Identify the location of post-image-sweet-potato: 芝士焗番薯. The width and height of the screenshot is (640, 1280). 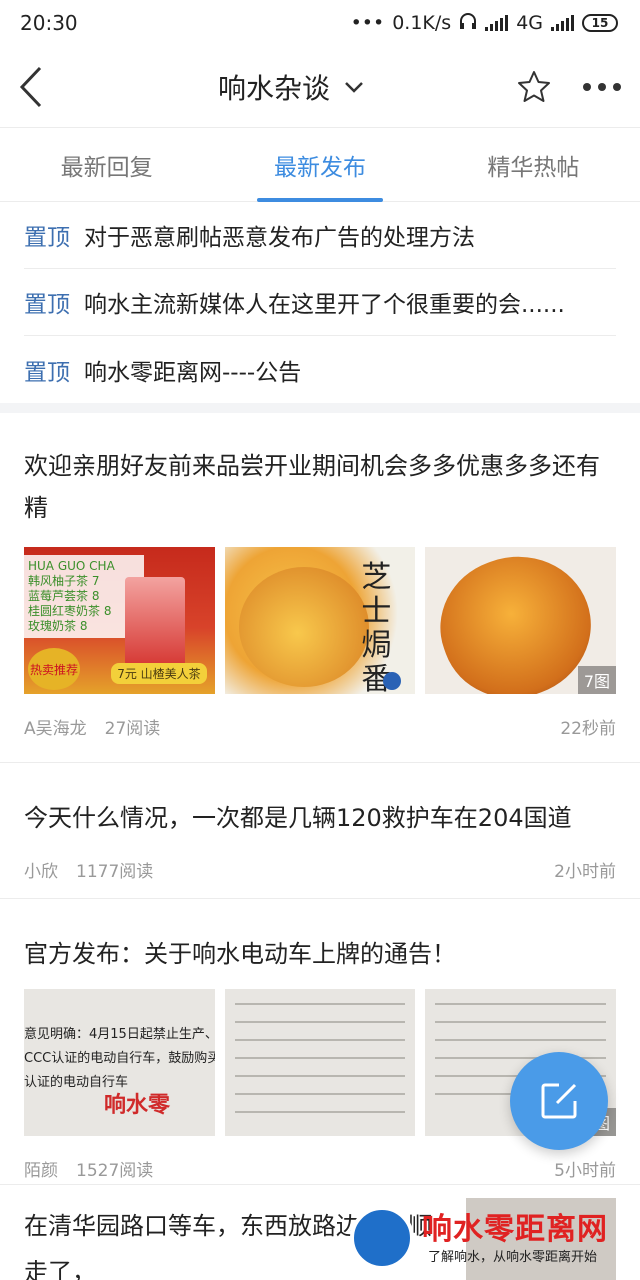
(320, 620).